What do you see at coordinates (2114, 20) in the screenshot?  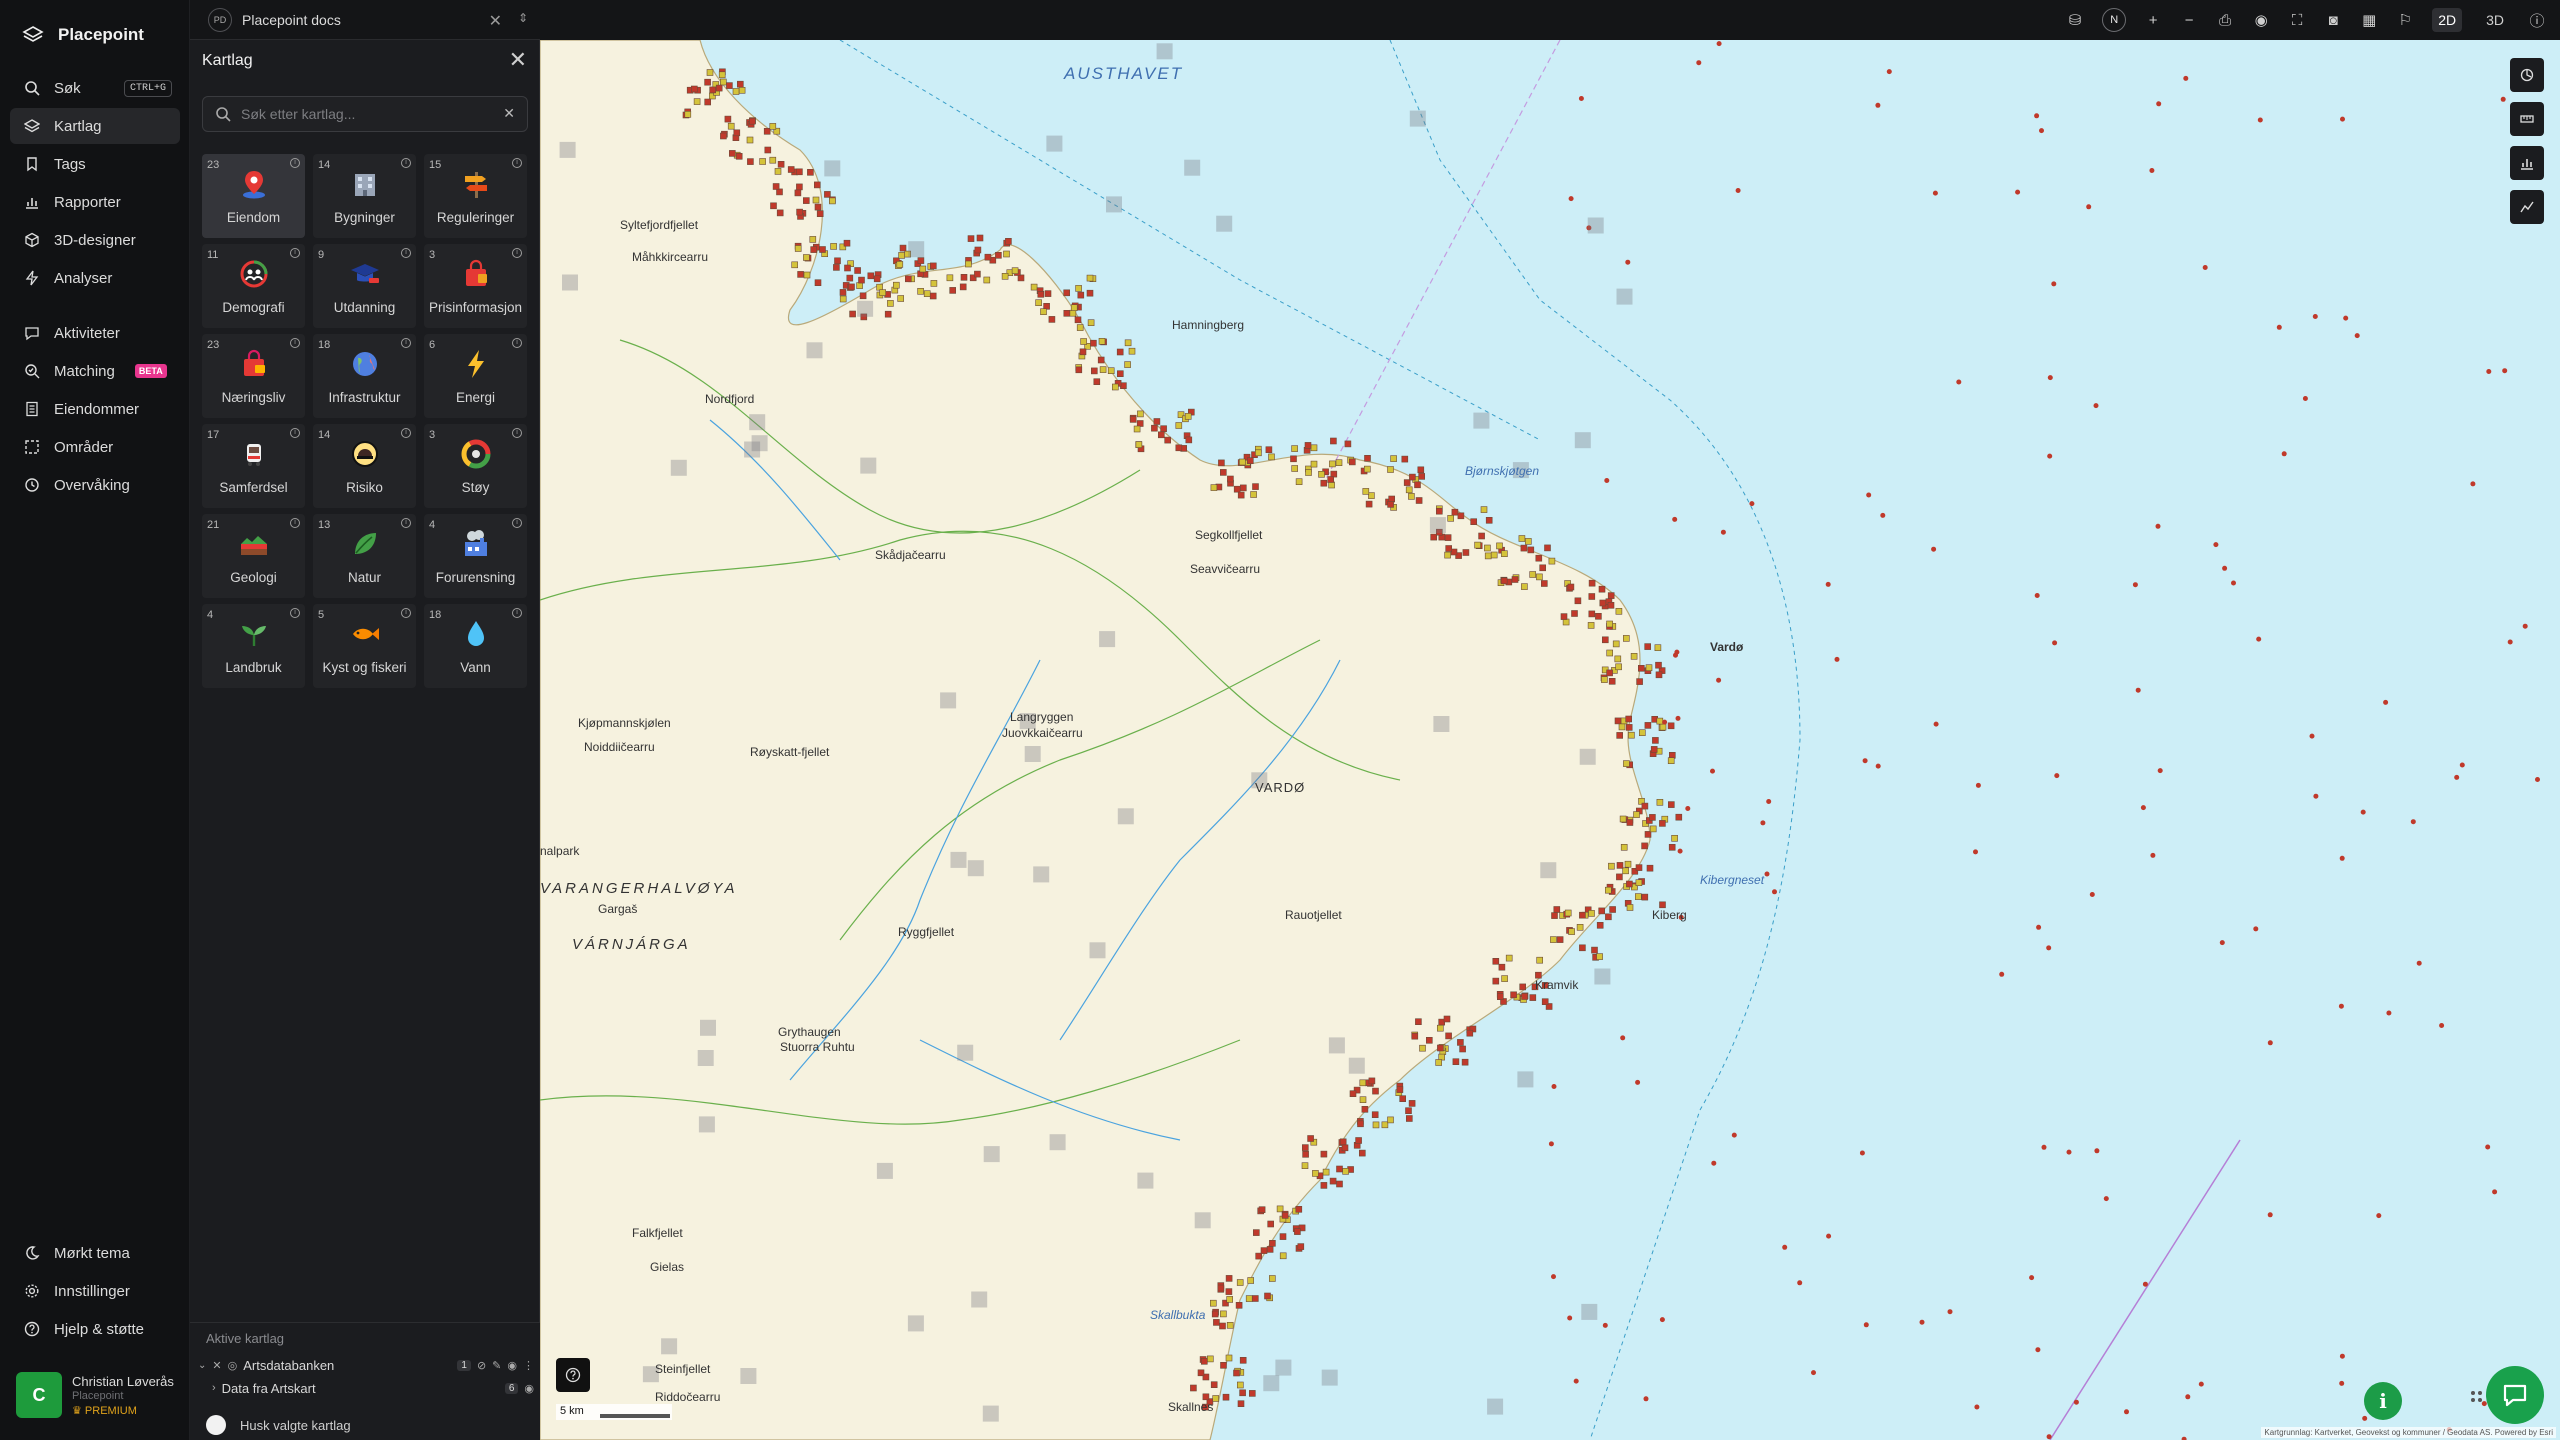 I see `compass-button: N` at bounding box center [2114, 20].